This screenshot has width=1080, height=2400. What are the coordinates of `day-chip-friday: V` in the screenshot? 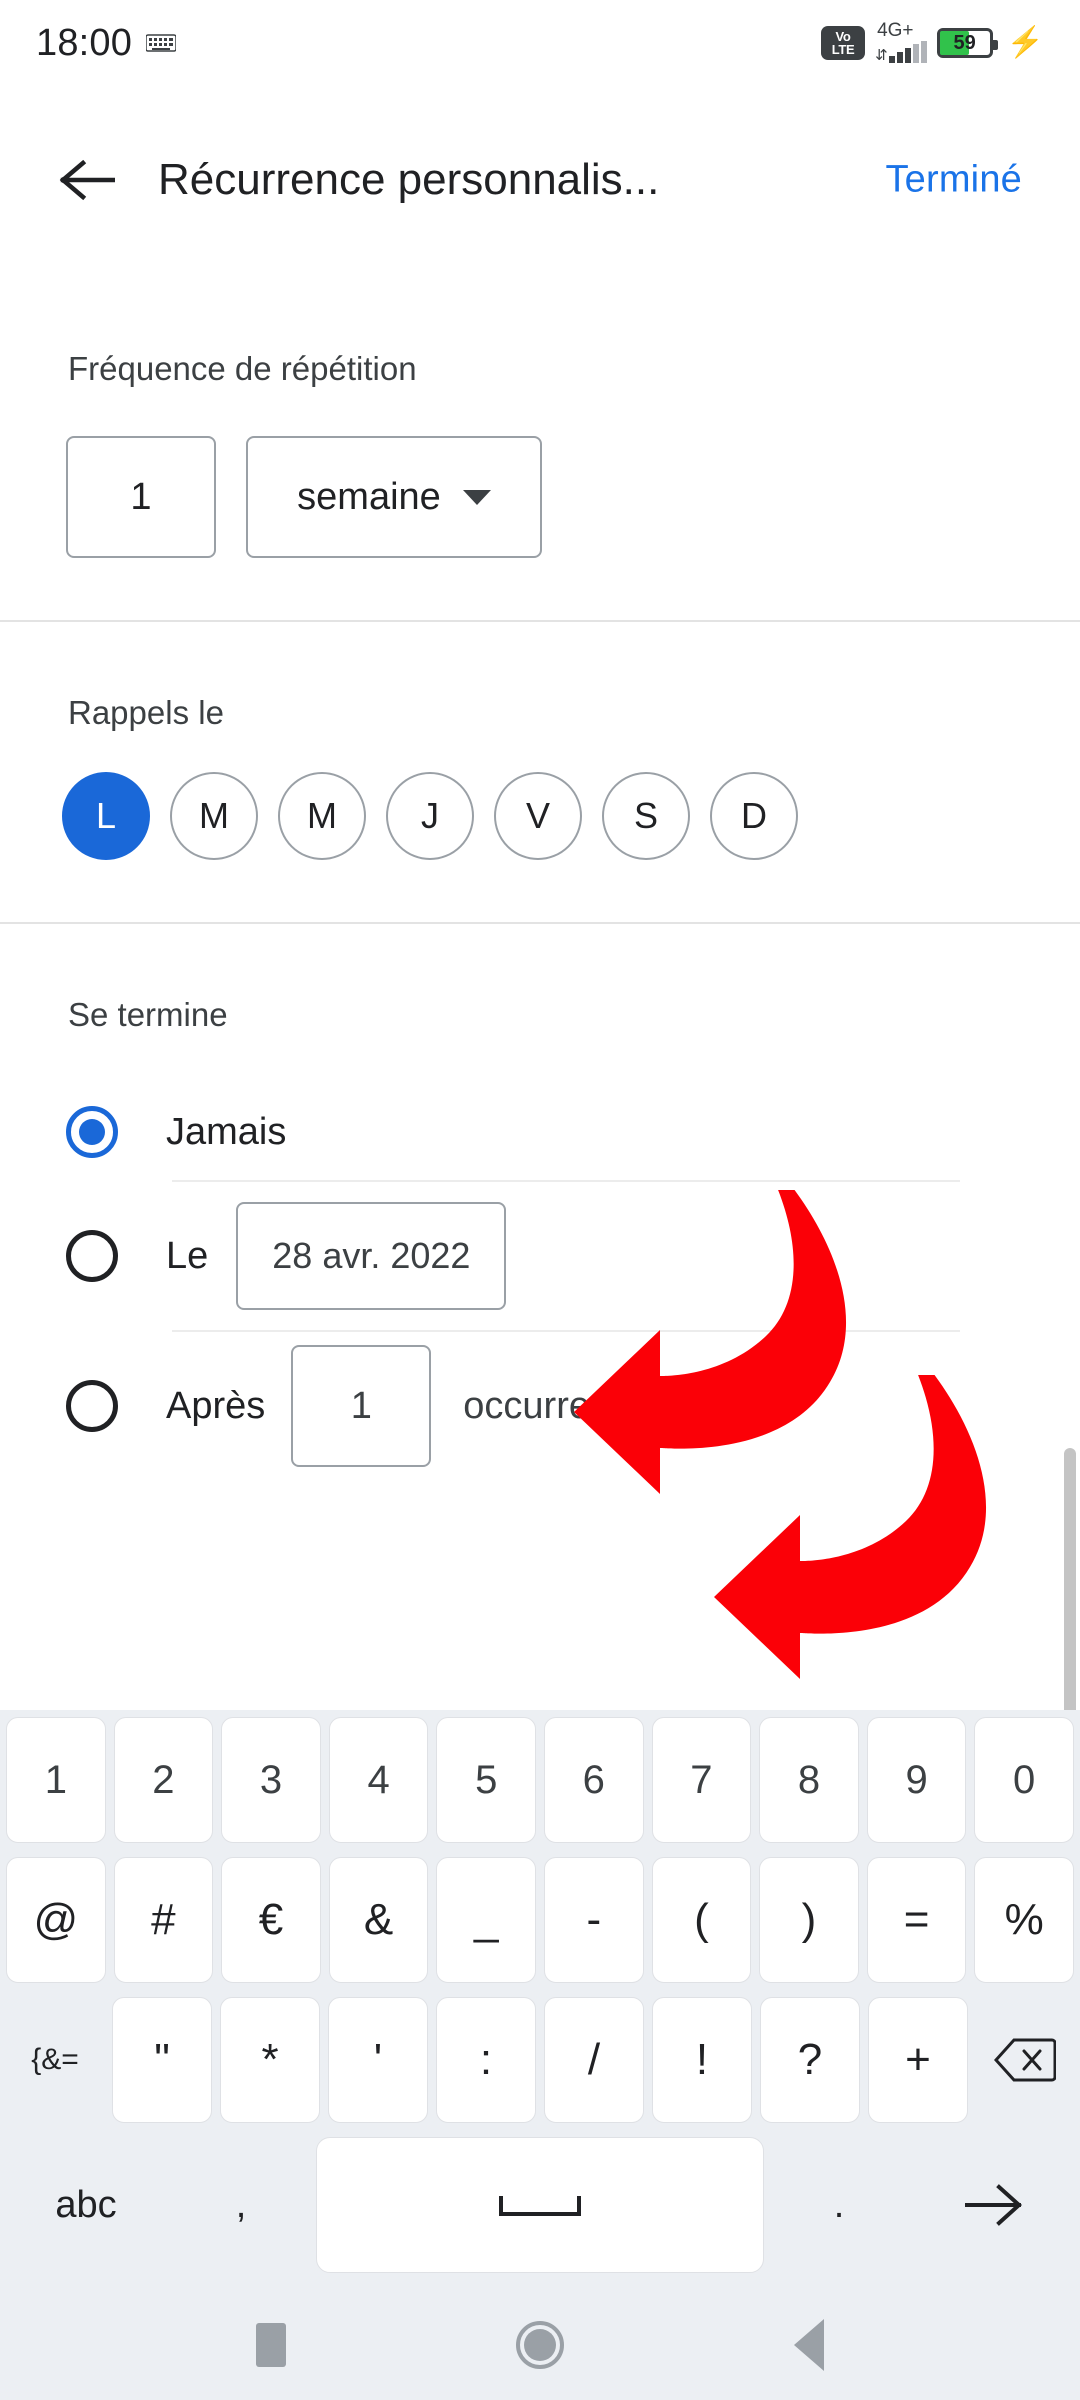 It's located at (538, 816).